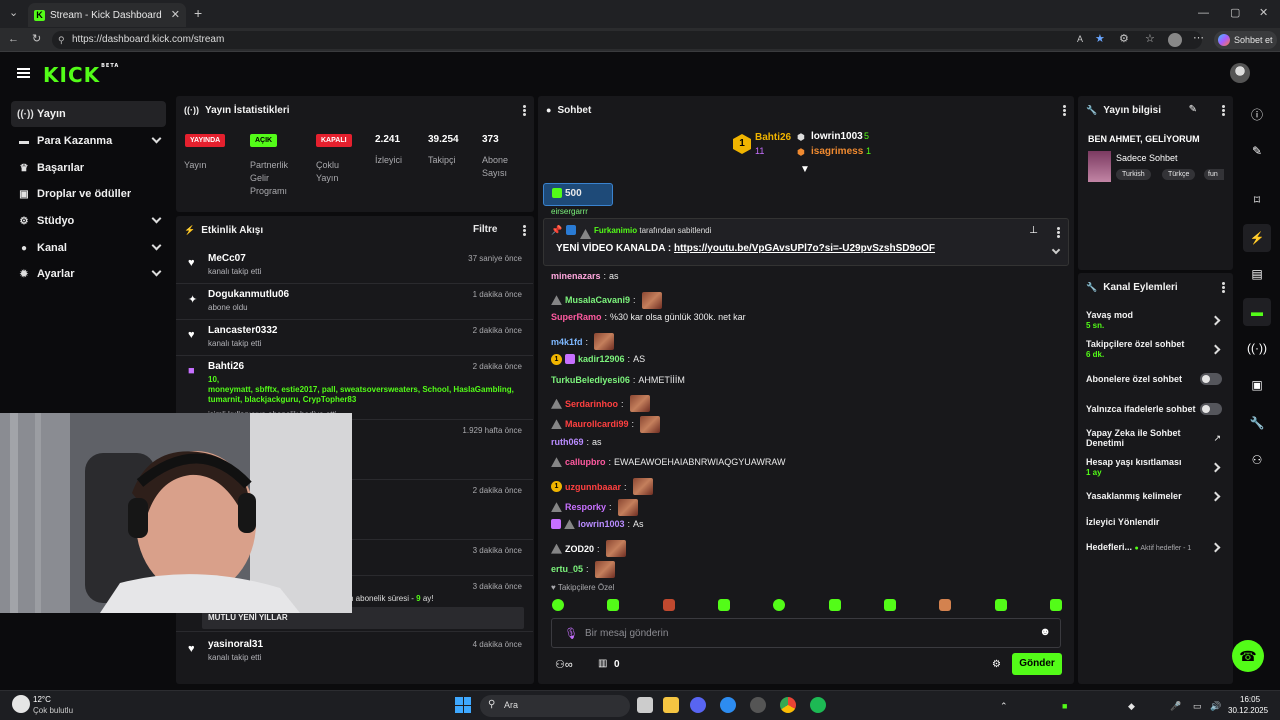 Image resolution: width=1280 pixels, height=720 pixels. Describe the element at coordinates (1203, 13) in the screenshot. I see `minimize-icon: —` at that location.